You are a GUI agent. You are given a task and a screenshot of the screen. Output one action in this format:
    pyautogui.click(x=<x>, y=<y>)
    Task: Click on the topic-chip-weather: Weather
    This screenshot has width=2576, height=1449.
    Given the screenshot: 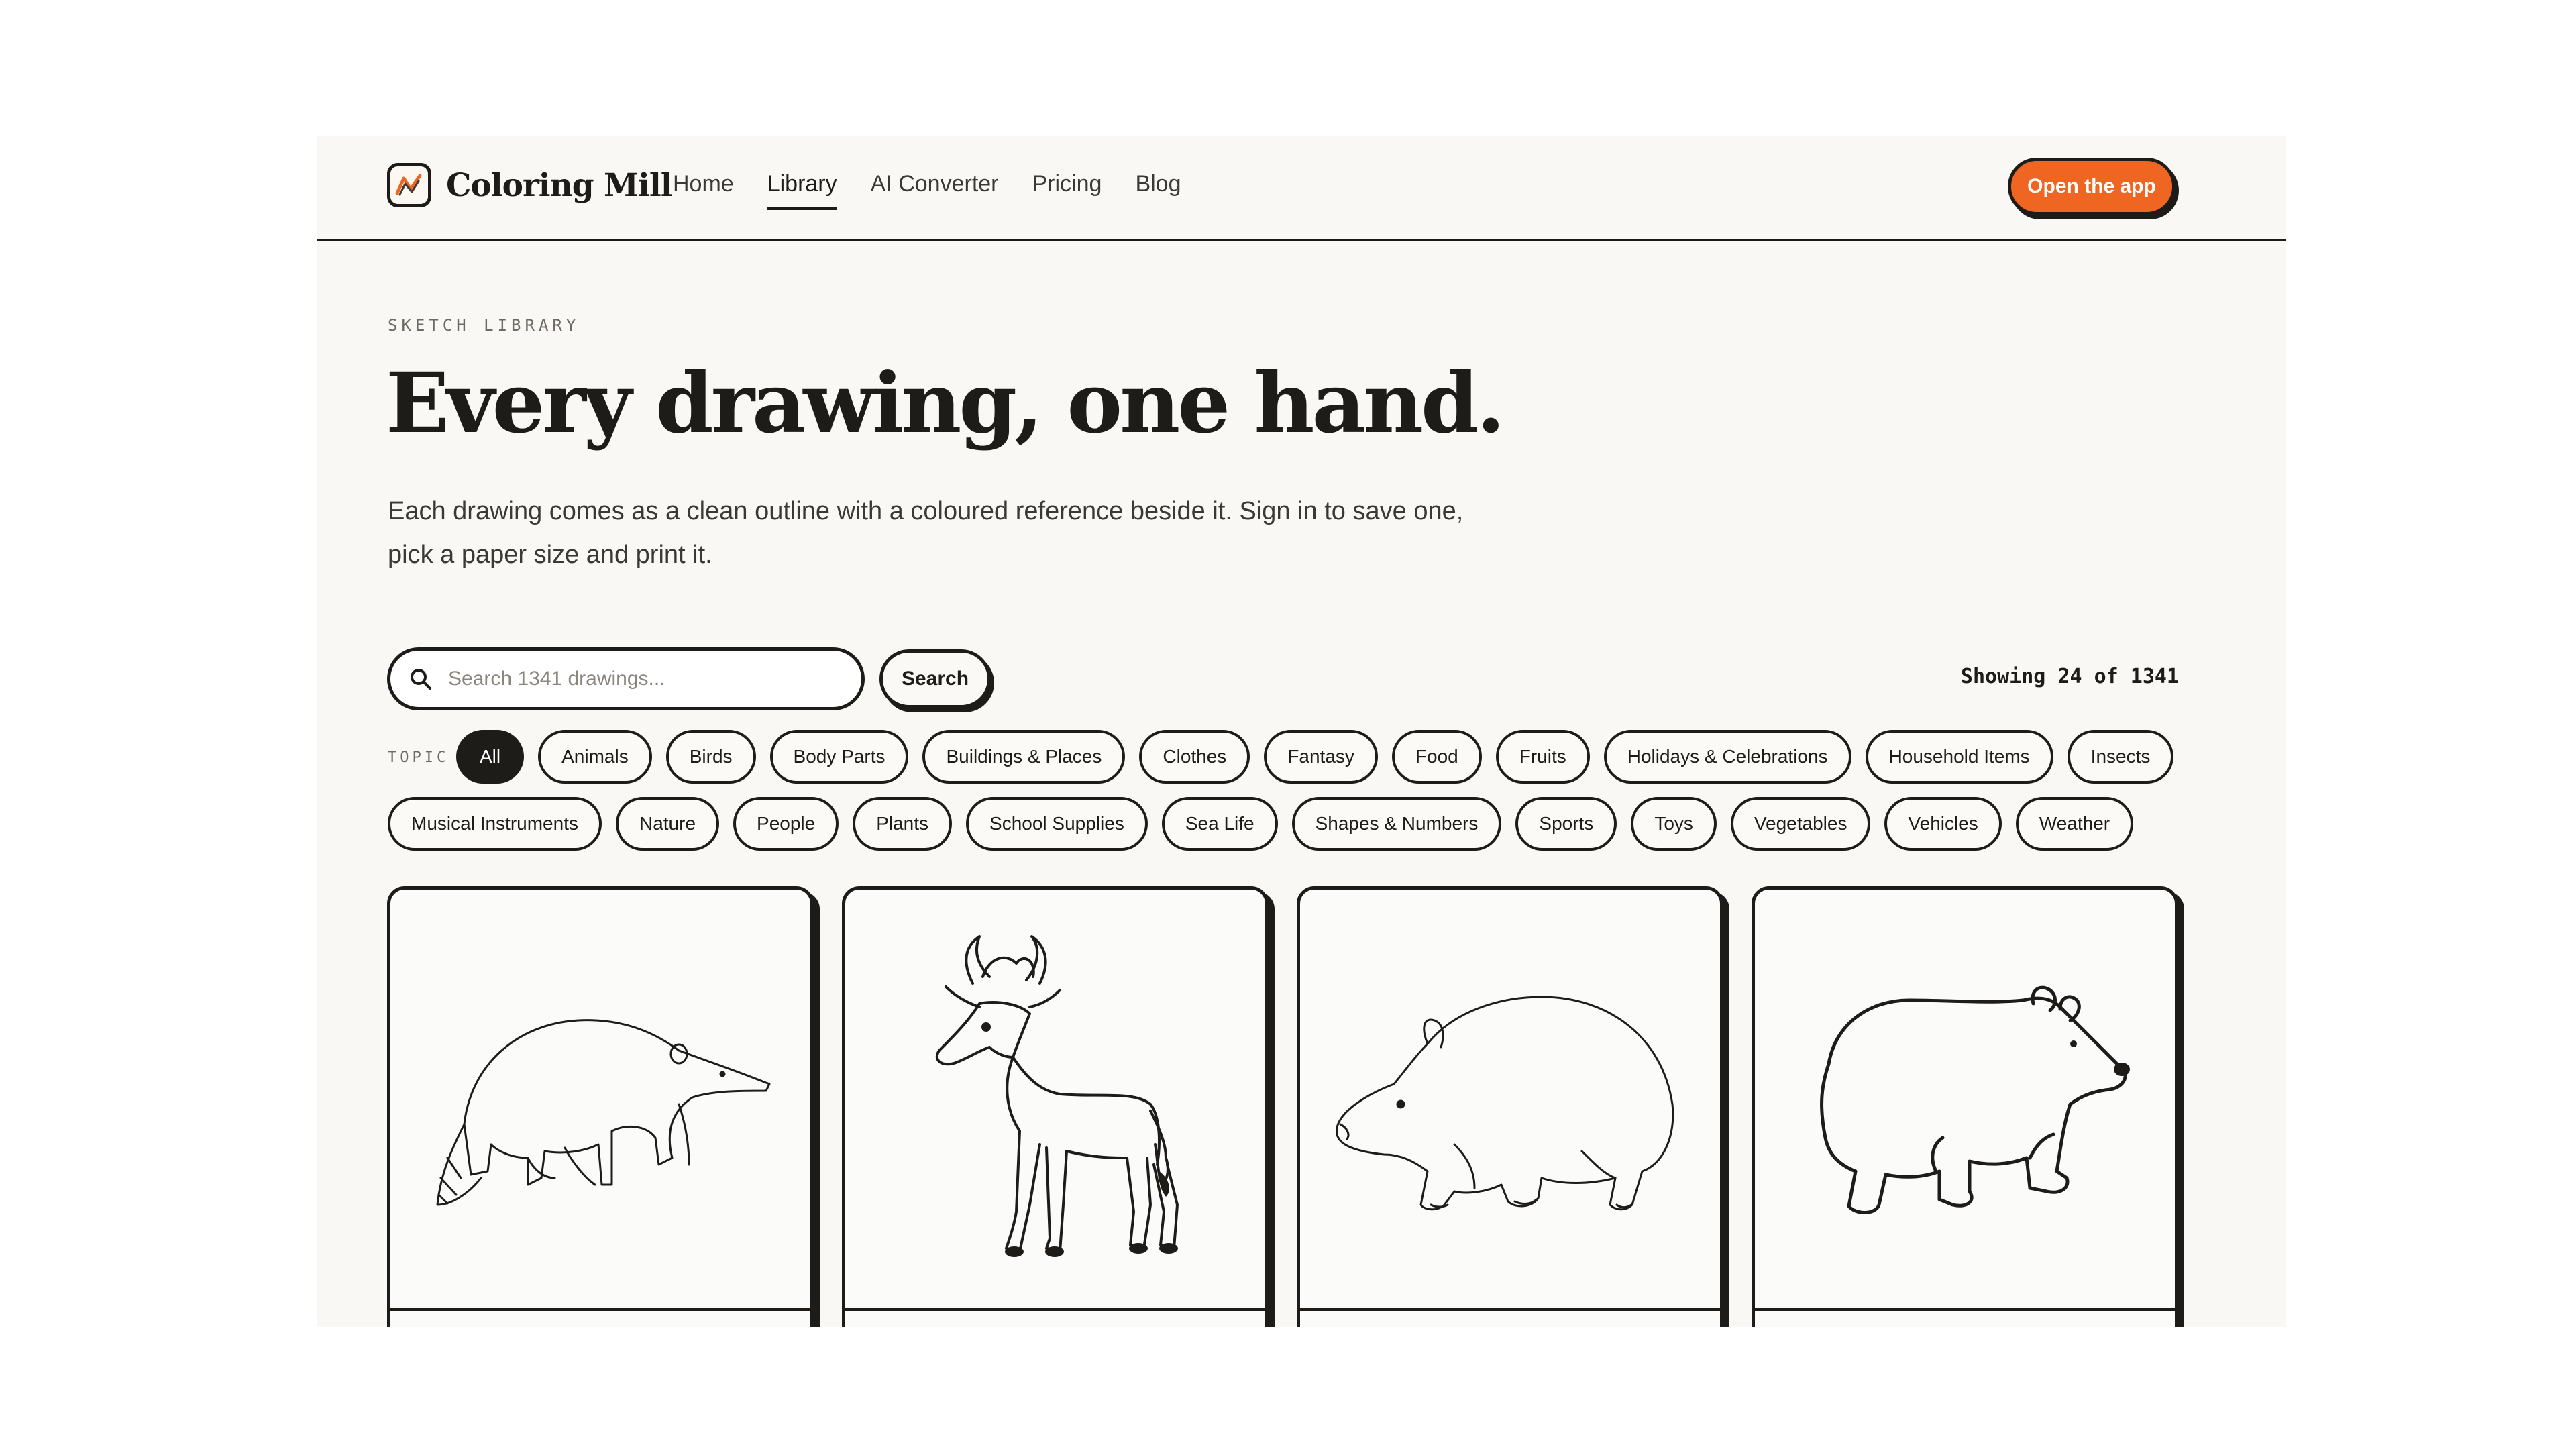 What is the action you would take?
    pyautogui.click(x=2074, y=824)
    